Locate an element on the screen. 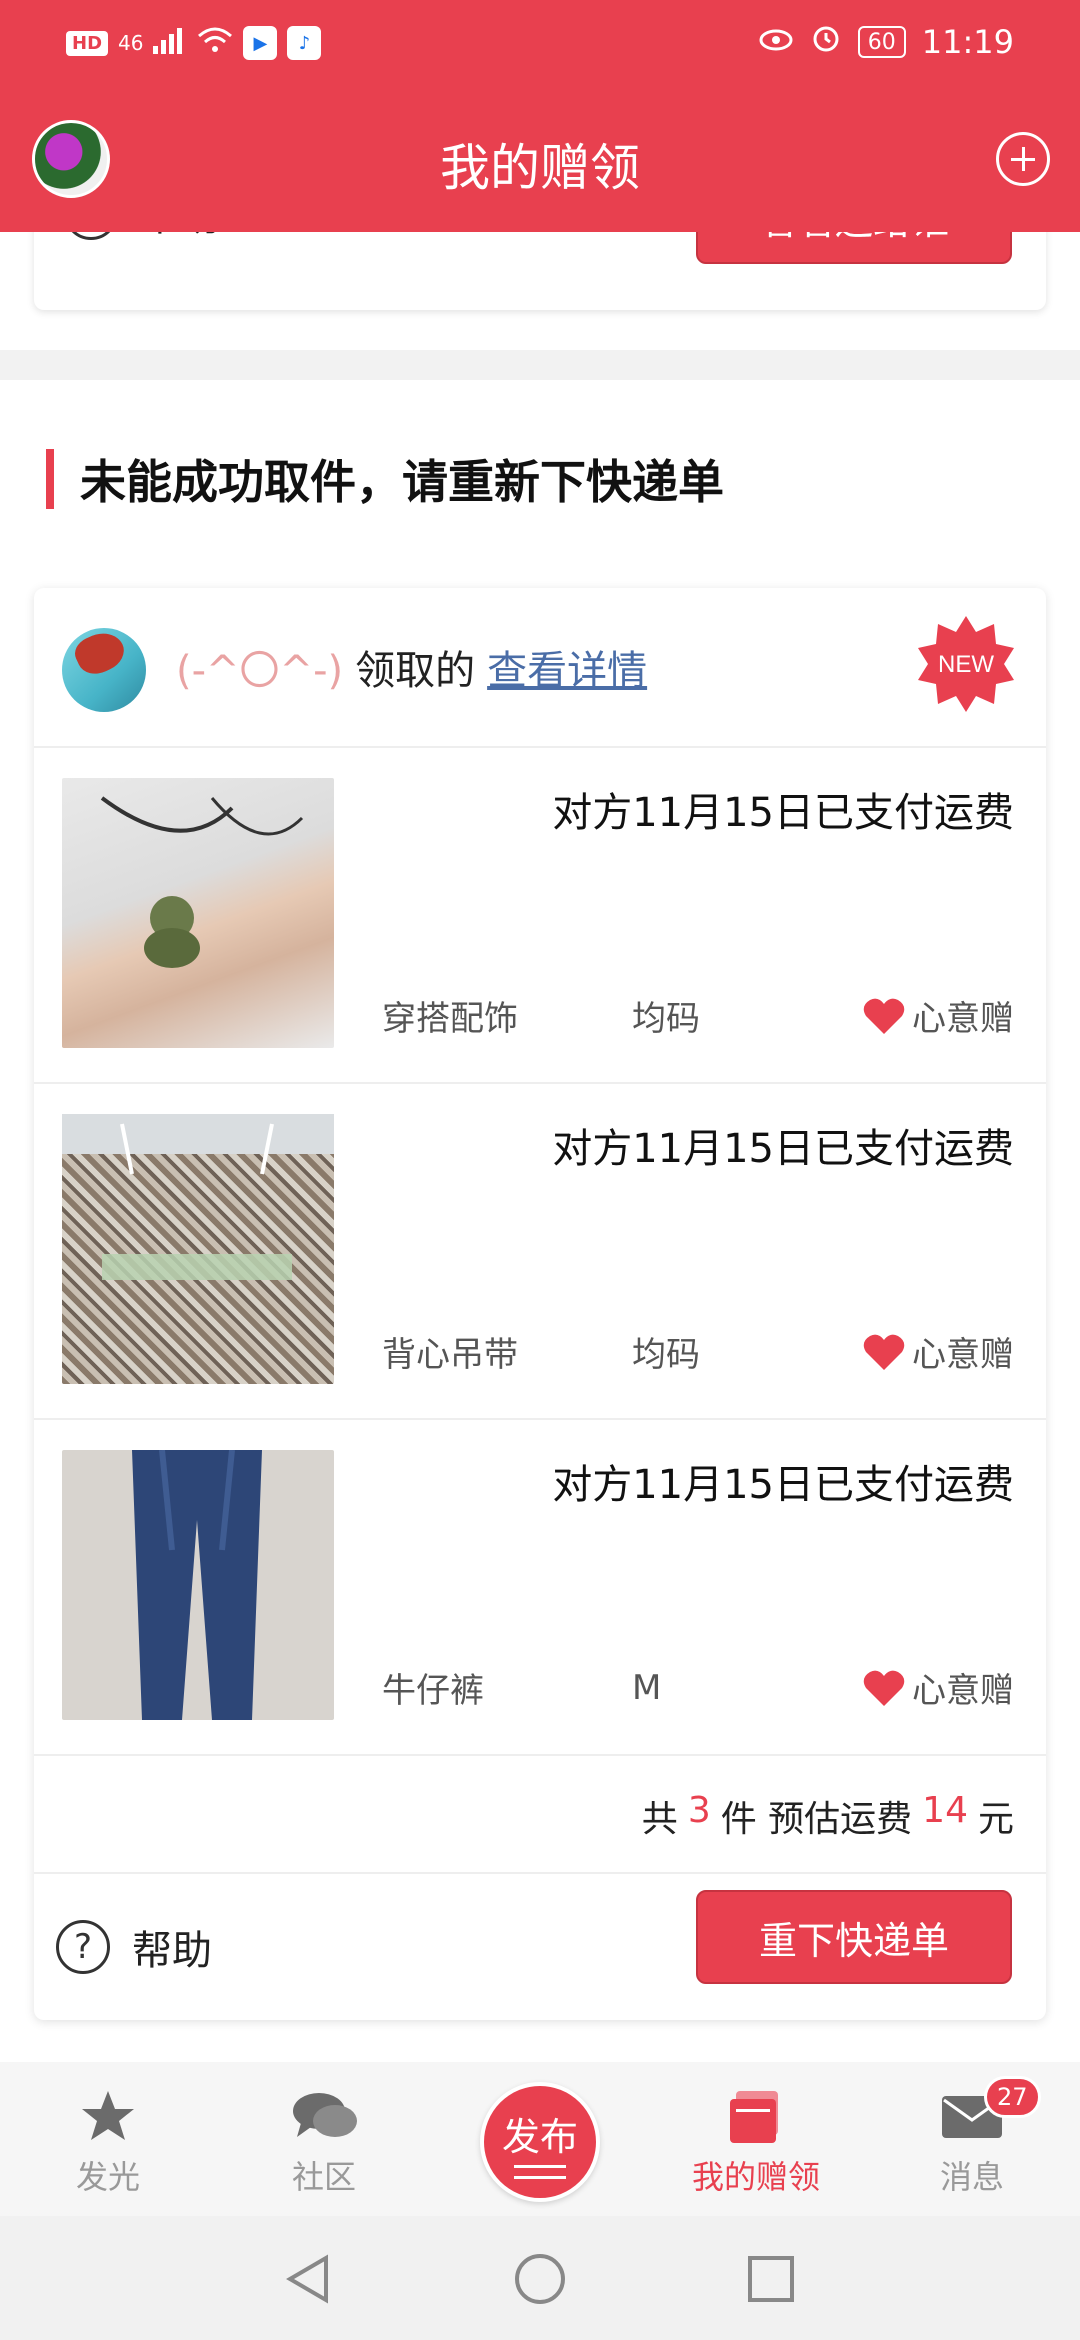 The height and width of the screenshot is (2340, 1080). publish-label: 发布 is located at coordinates (539, 2136).